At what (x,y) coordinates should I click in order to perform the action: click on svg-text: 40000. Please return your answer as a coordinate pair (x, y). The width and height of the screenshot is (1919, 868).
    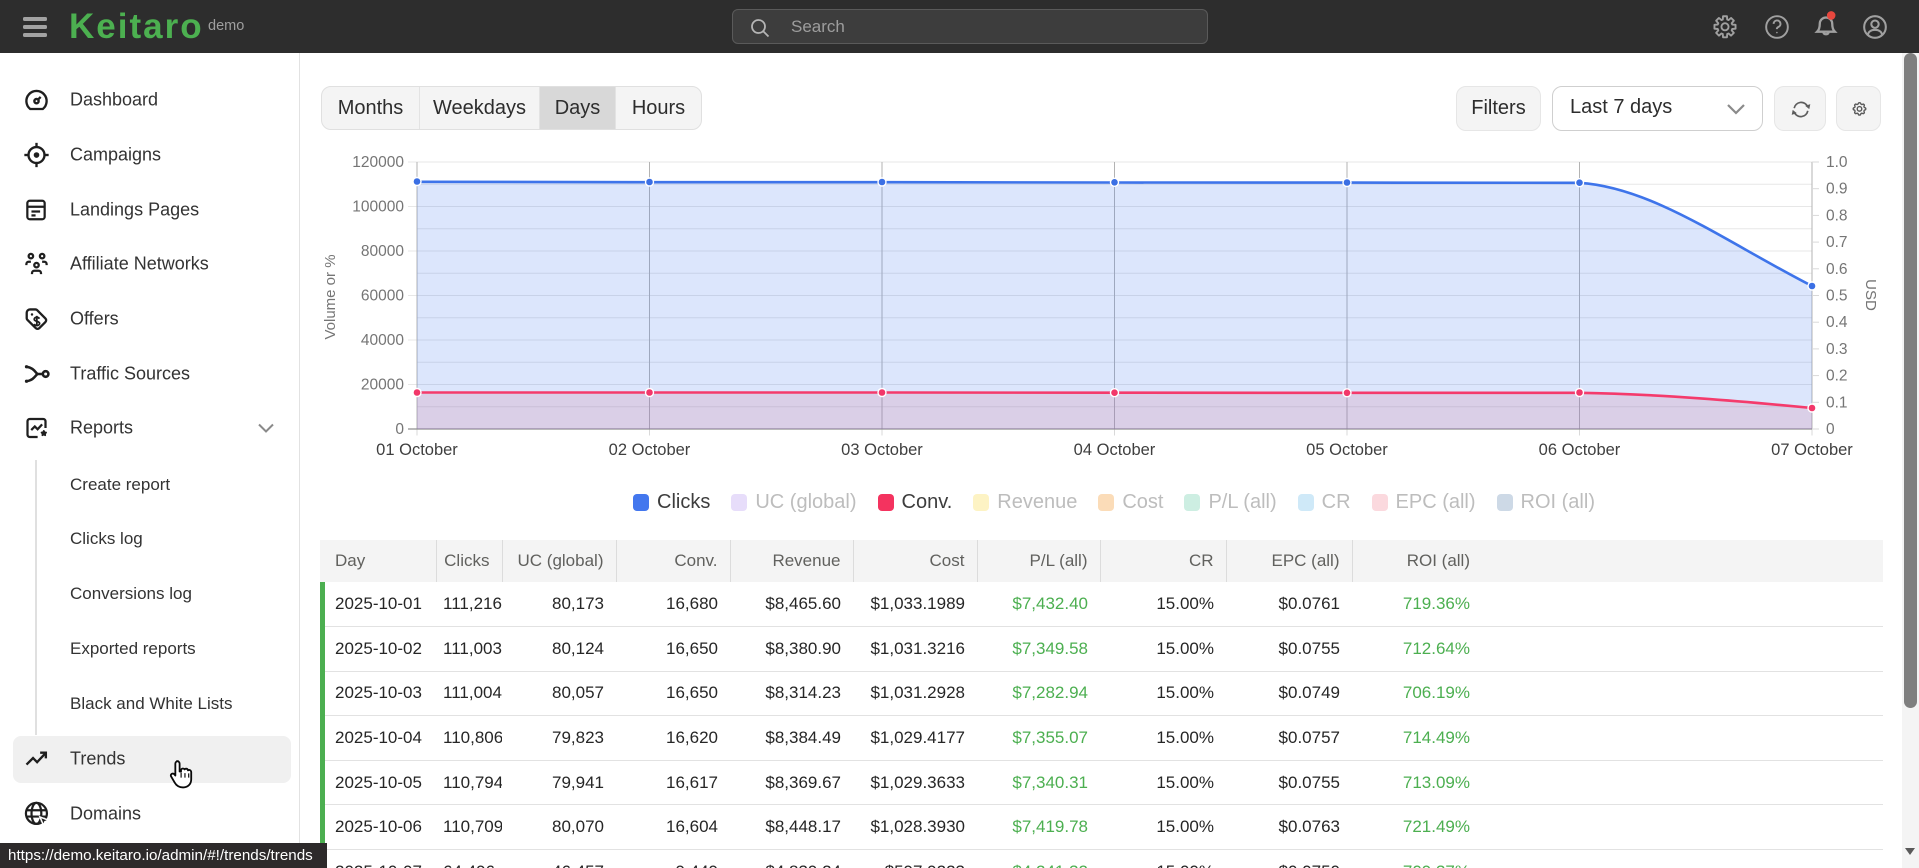
    Looking at the image, I should click on (382, 340).